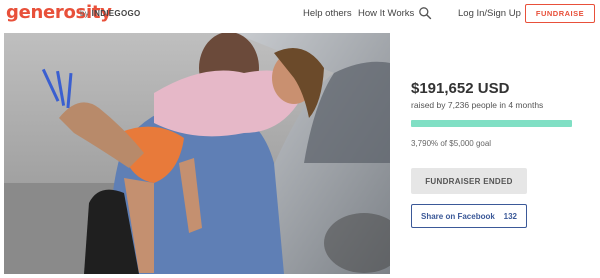 Image resolution: width=600 pixels, height=278 pixels. I want to click on logo-by-brand: INDIEGOGO, so click(116, 13).